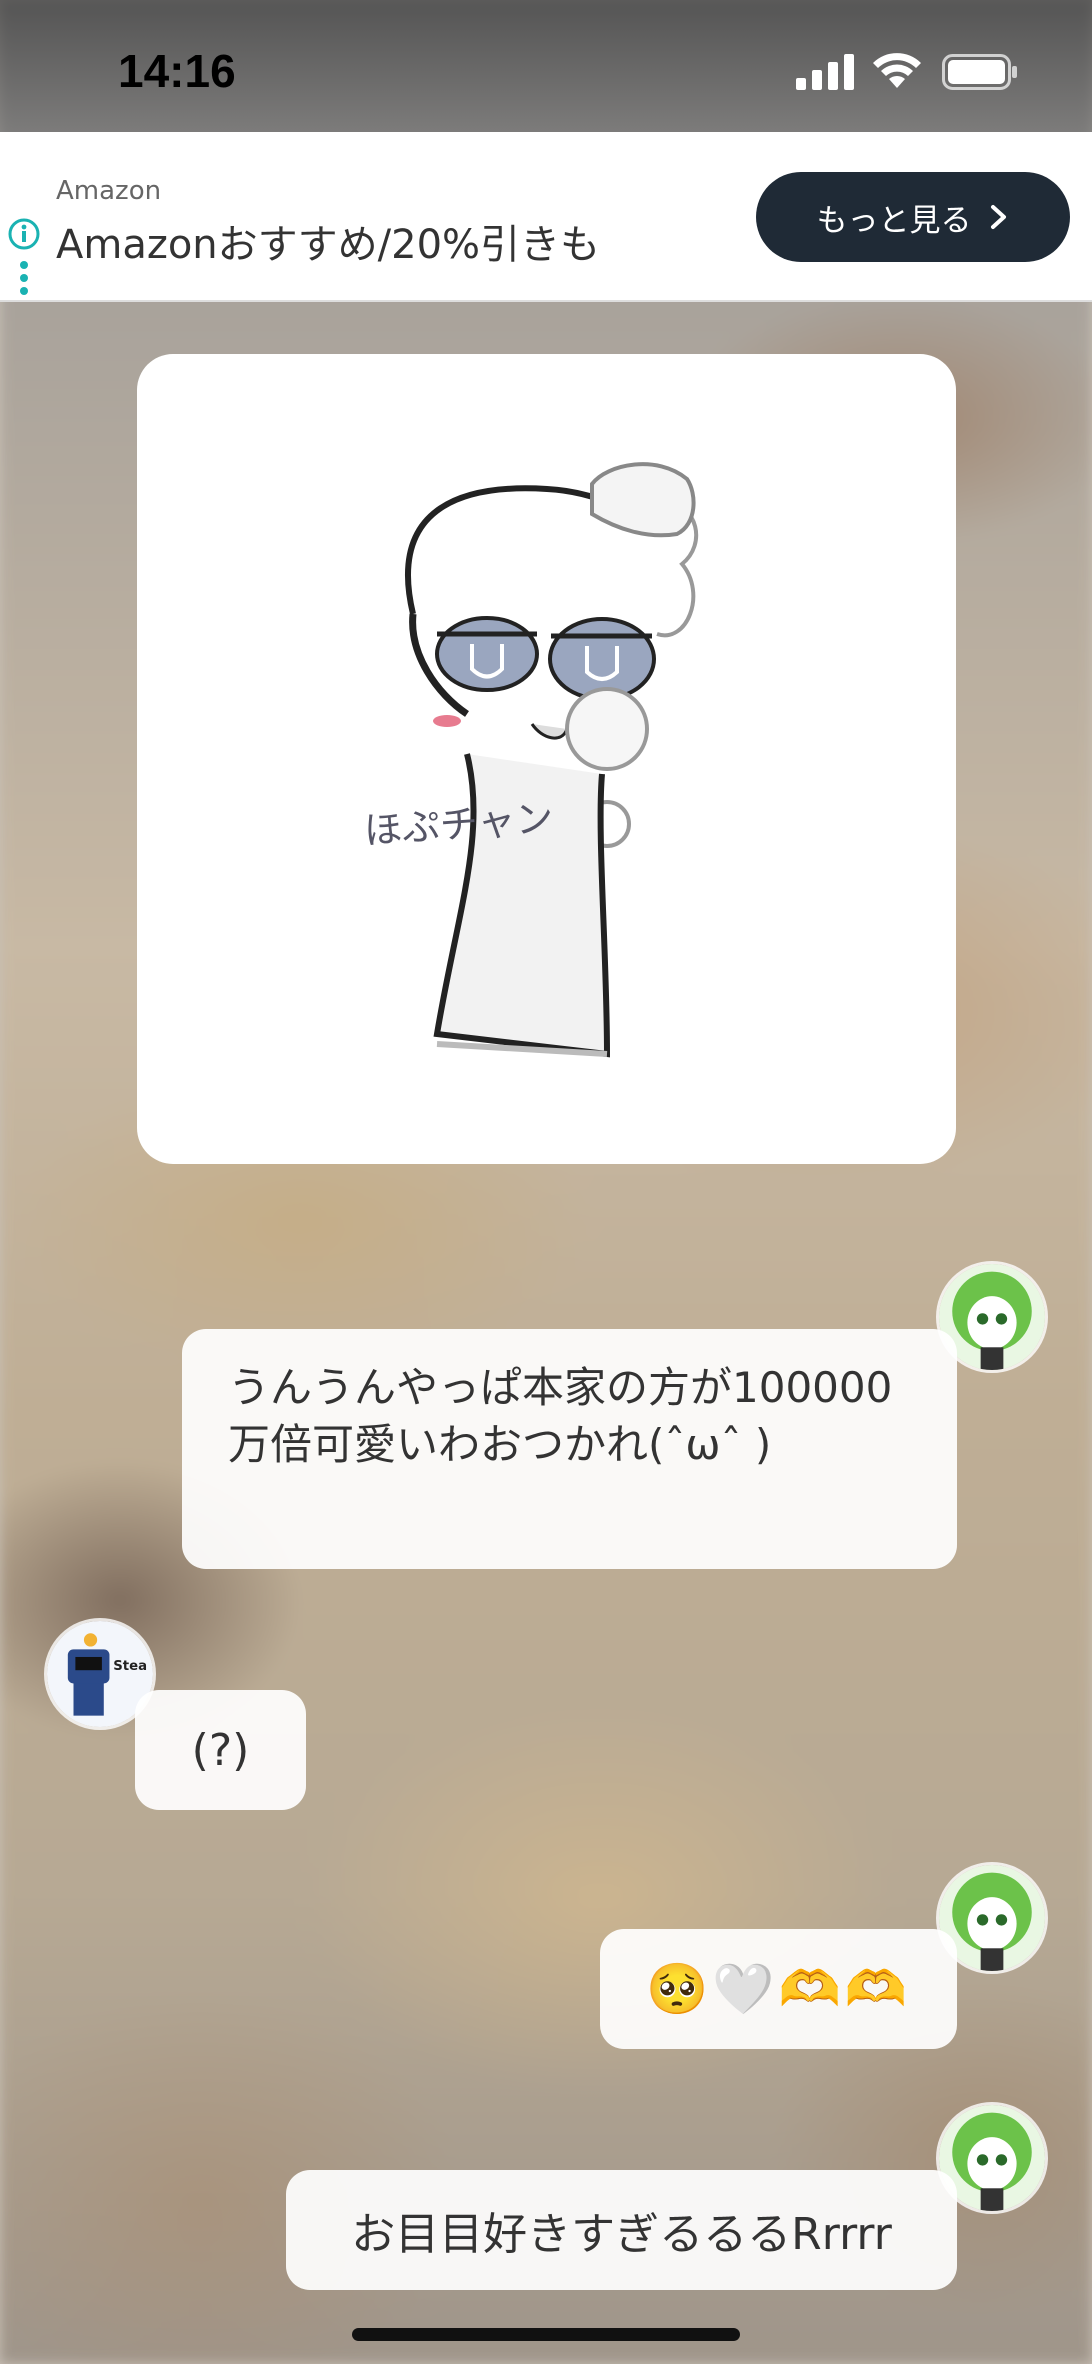 This screenshot has width=1092, height=2364. I want to click on ad-sponsor: Amazon, so click(109, 191).